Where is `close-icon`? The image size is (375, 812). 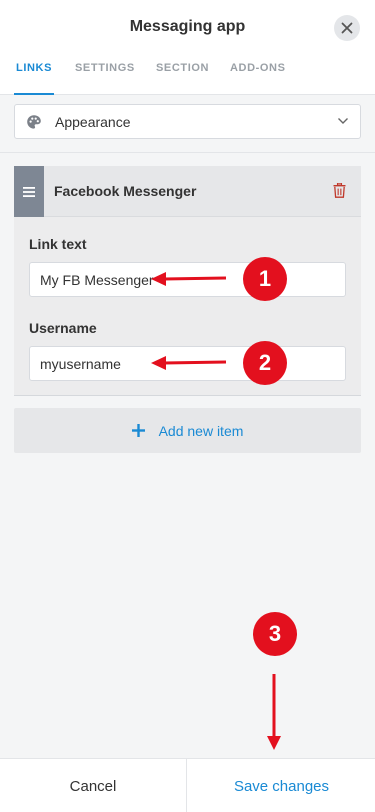
close-icon is located at coordinates (347, 28).